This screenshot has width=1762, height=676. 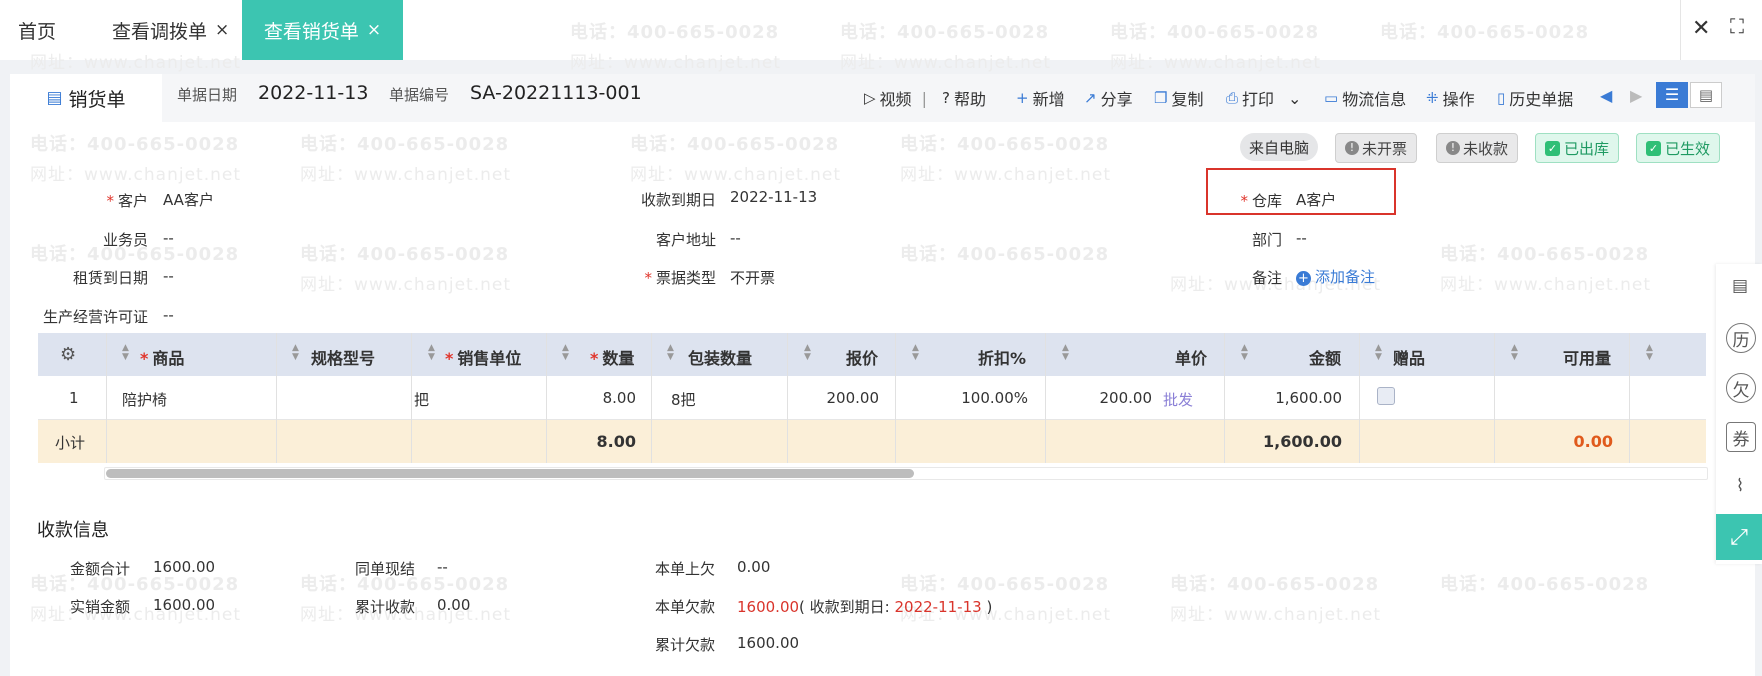 What do you see at coordinates (97, 99) in the screenshot?
I see `doc-type-label: 销货单` at bounding box center [97, 99].